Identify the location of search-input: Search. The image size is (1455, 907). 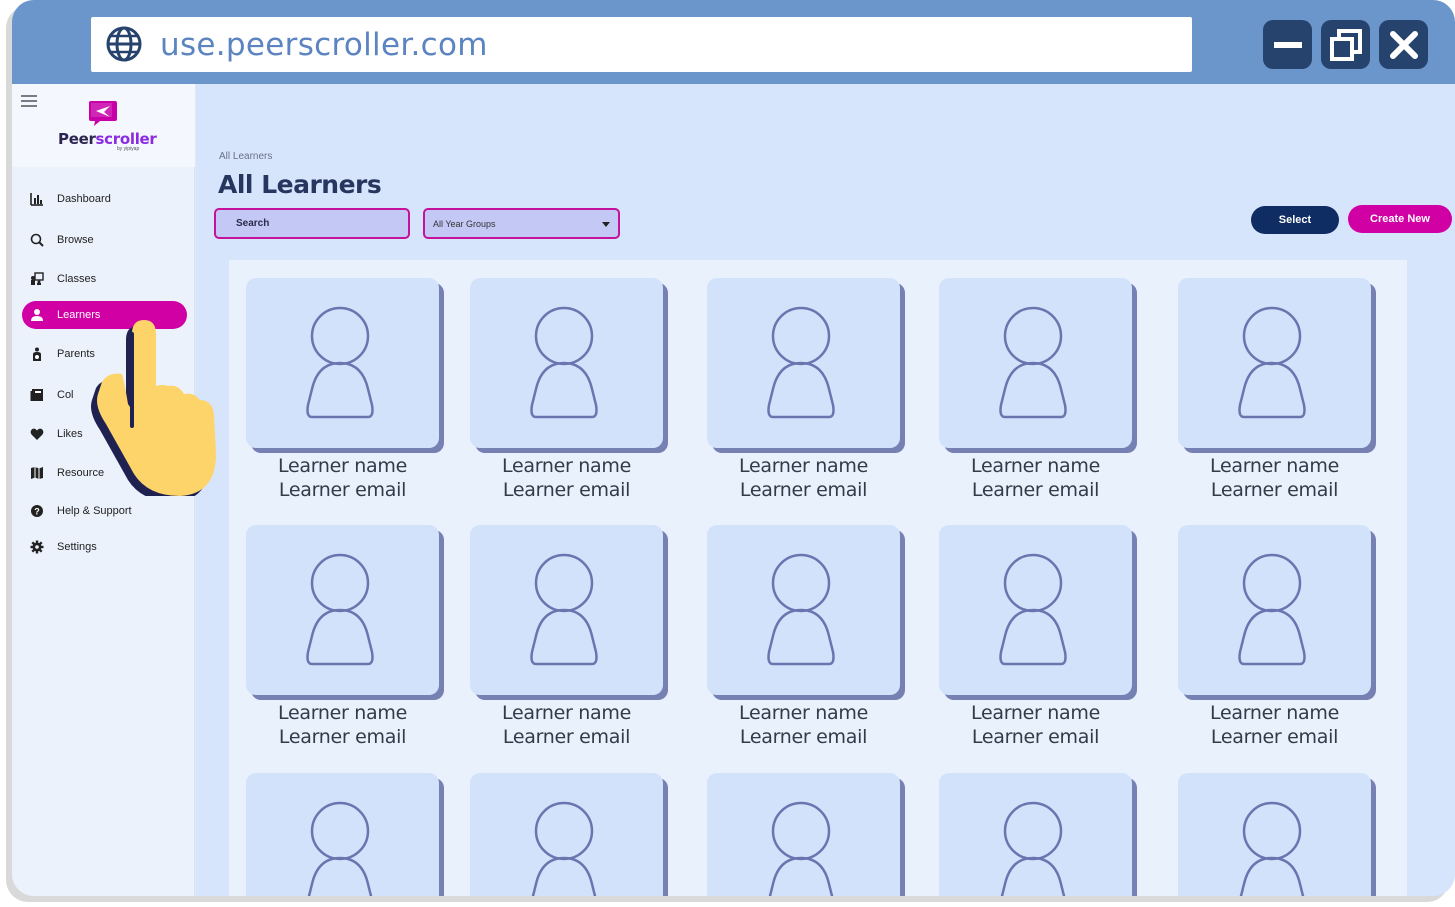
(312, 223).